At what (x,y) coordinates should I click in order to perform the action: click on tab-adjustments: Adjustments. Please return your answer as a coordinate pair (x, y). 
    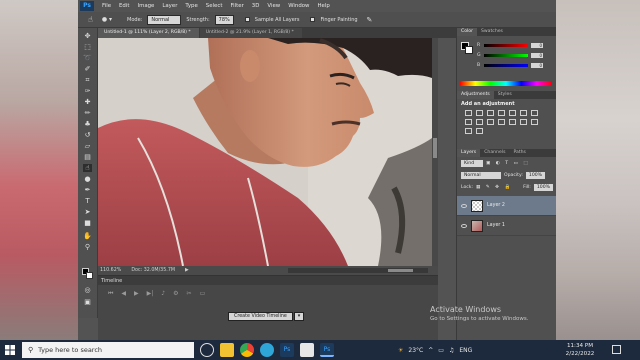
    Looking at the image, I should click on (475, 95).